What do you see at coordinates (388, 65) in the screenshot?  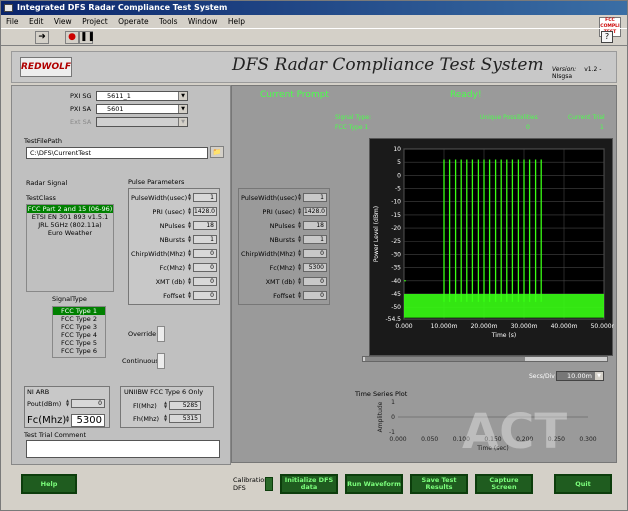 I see `app-title: DFS Radar Compliance Test System` at bounding box center [388, 65].